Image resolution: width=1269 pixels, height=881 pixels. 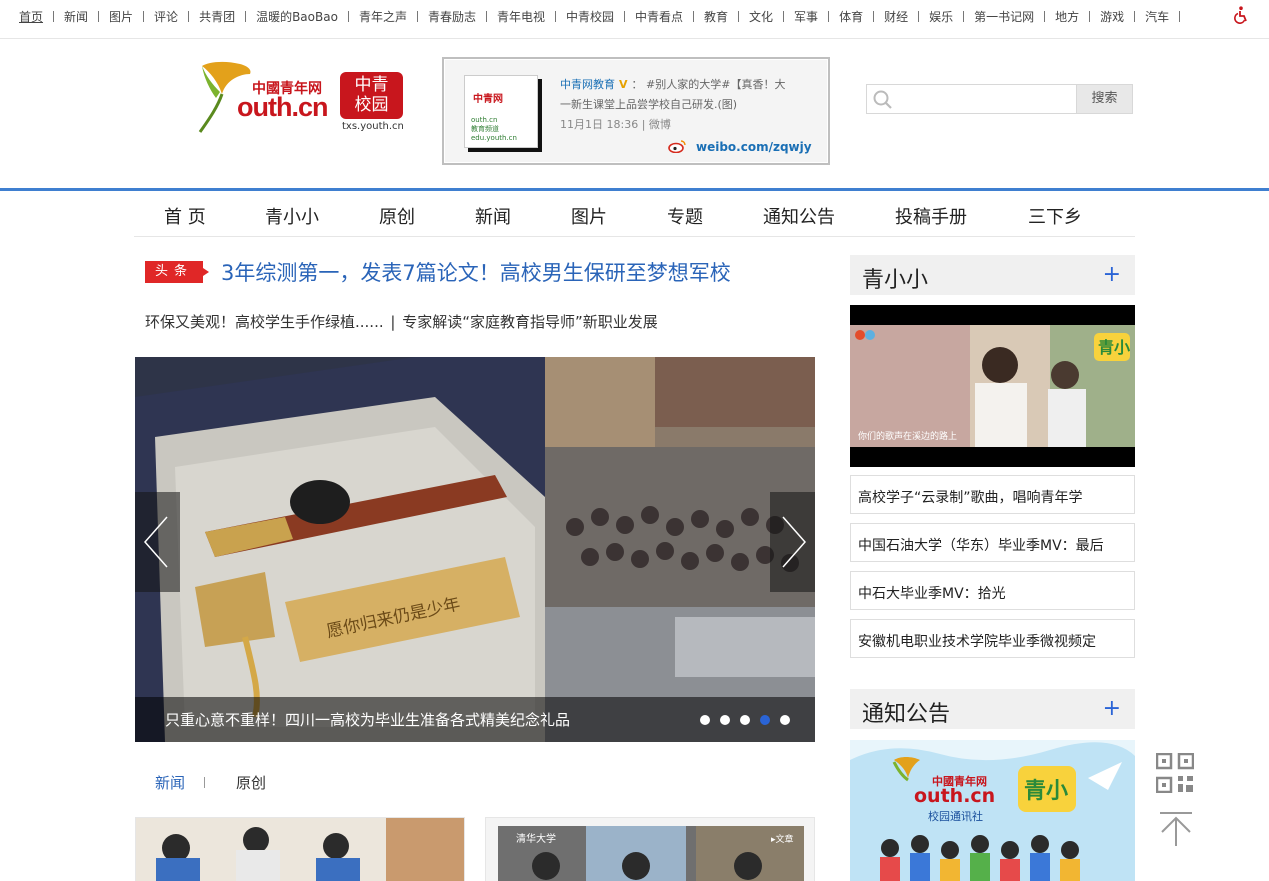 I want to click on nav-topics: 专题, so click(x=685, y=216).